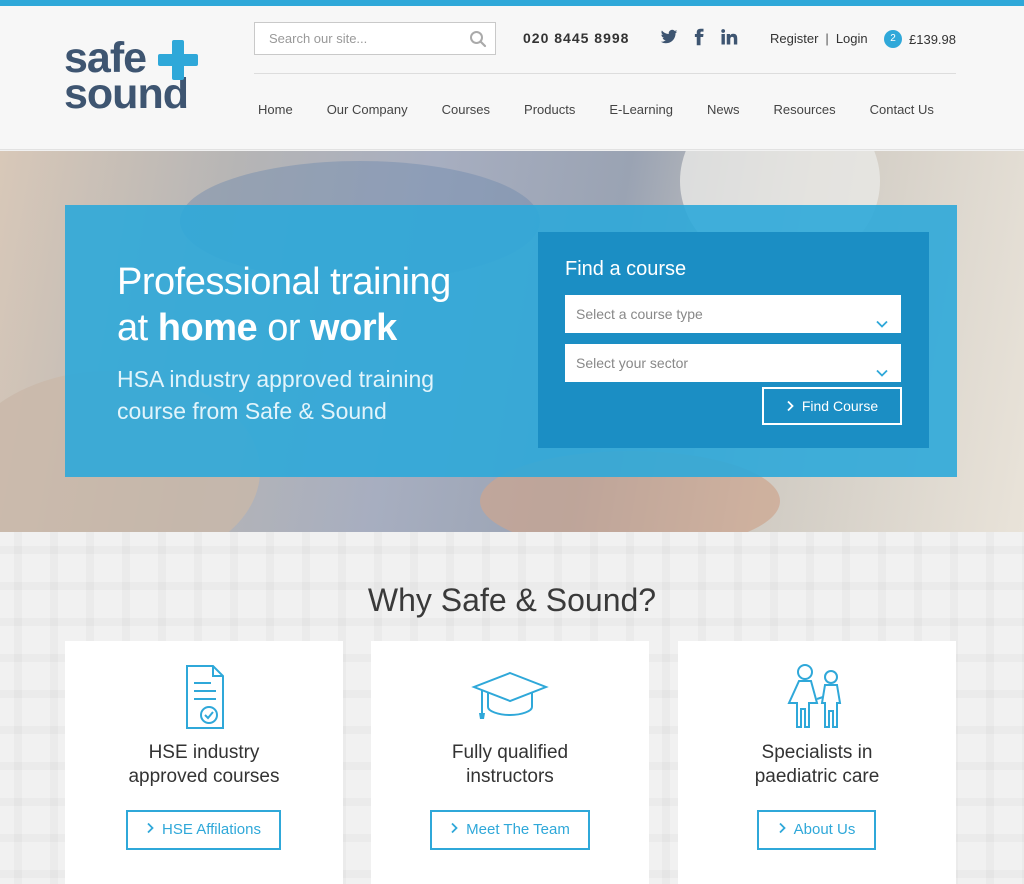 The height and width of the screenshot is (884, 1024). I want to click on hse-affiliations-button: HSE Affilations, so click(203, 830).